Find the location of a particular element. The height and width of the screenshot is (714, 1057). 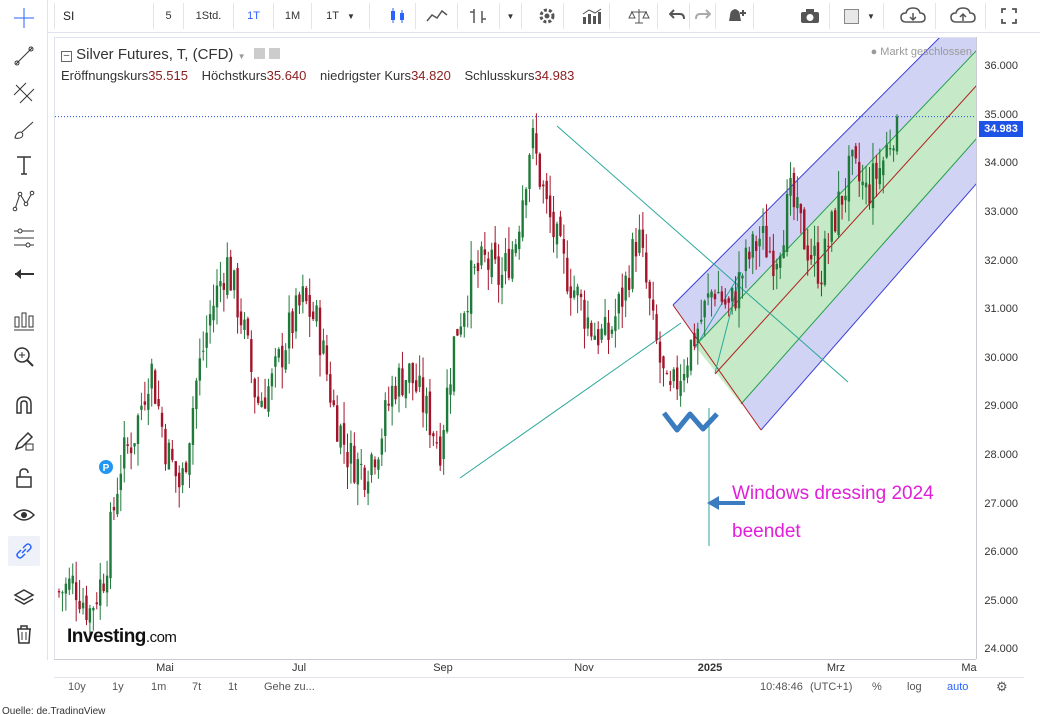

redo-icon is located at coordinates (703, 16).